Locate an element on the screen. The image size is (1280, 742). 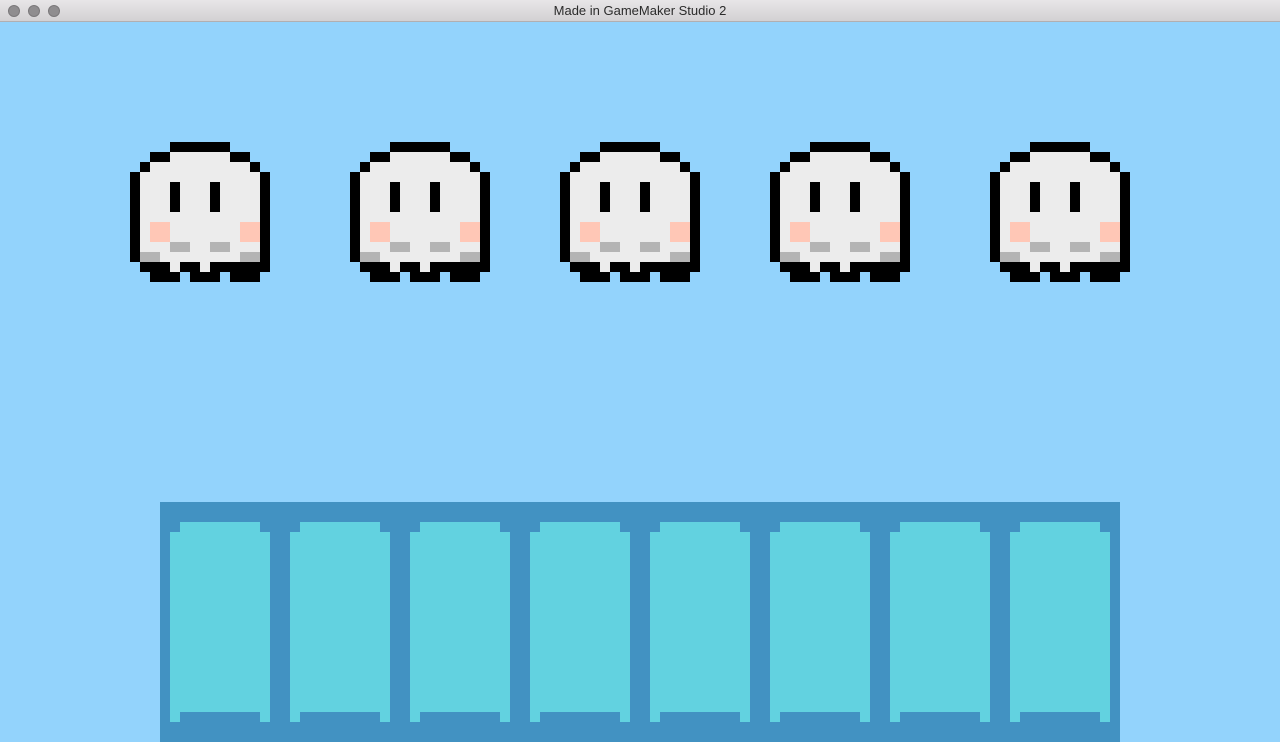
window-titlebar: Made in GameMaker Studio 2 is located at coordinates (640, 11).